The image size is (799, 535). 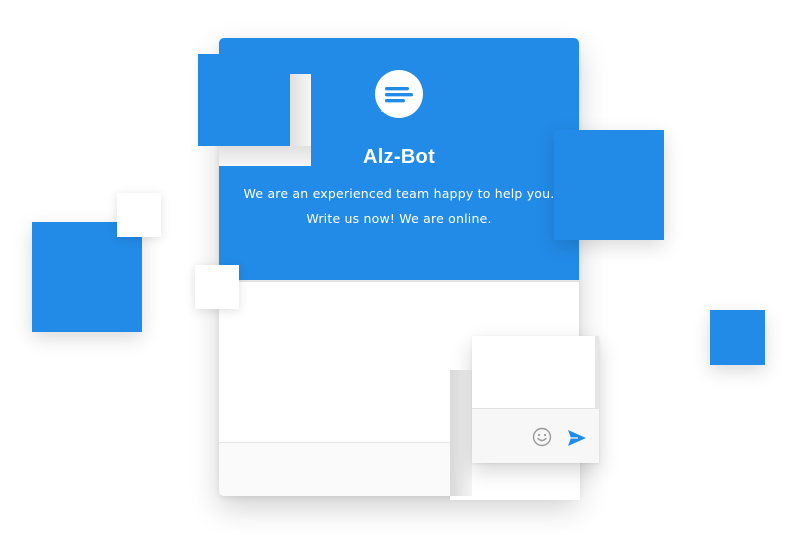 I want to click on send-icon, so click(x=577, y=438).